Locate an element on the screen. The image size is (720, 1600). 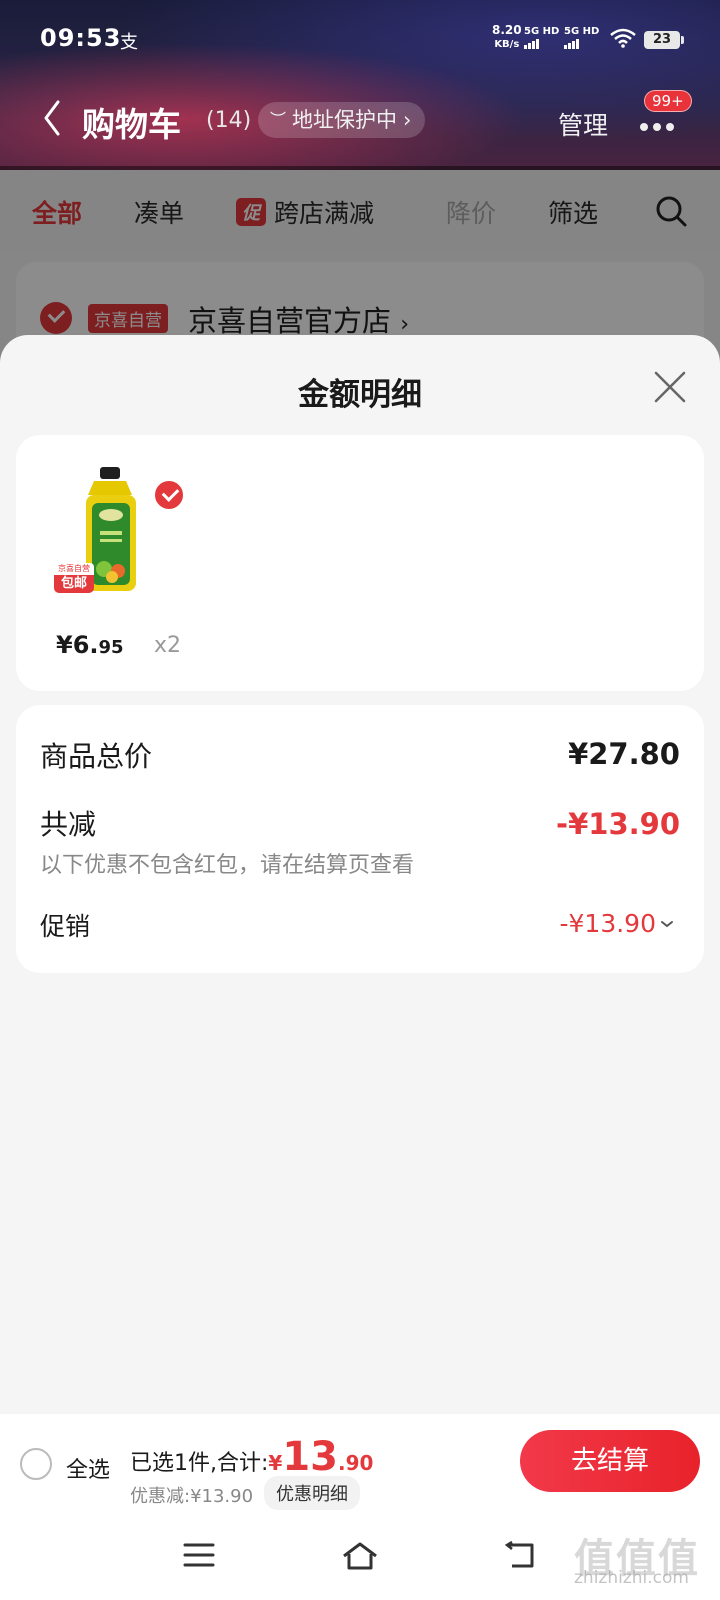
reduce-label: 共减 is located at coordinates (68, 824).